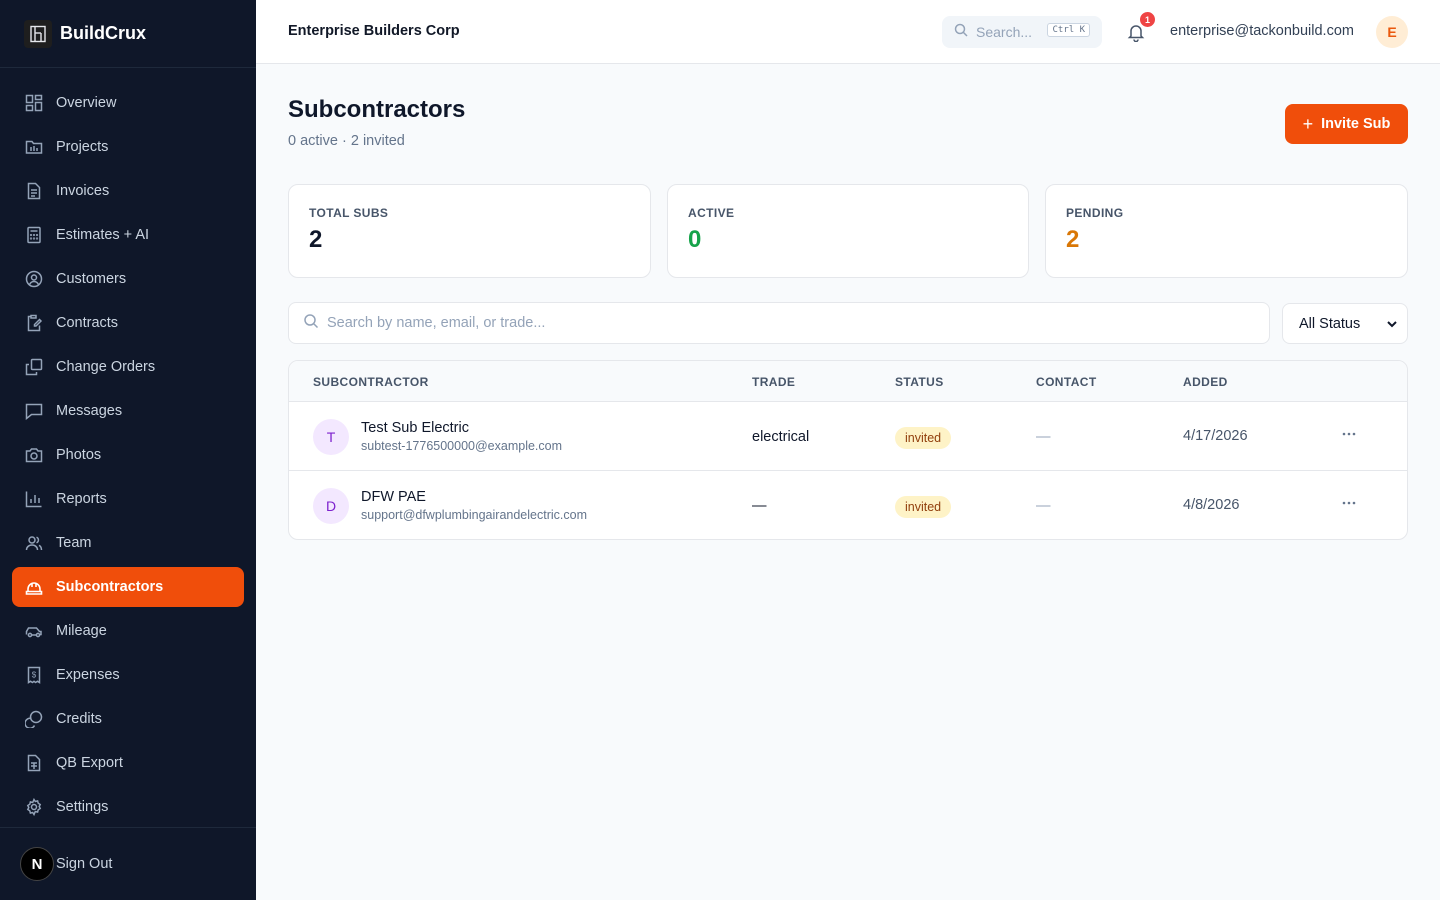 Image resolution: width=1440 pixels, height=900 pixels. Describe the element at coordinates (91, 279) in the screenshot. I see `sidebar-item-label: Customers` at that location.